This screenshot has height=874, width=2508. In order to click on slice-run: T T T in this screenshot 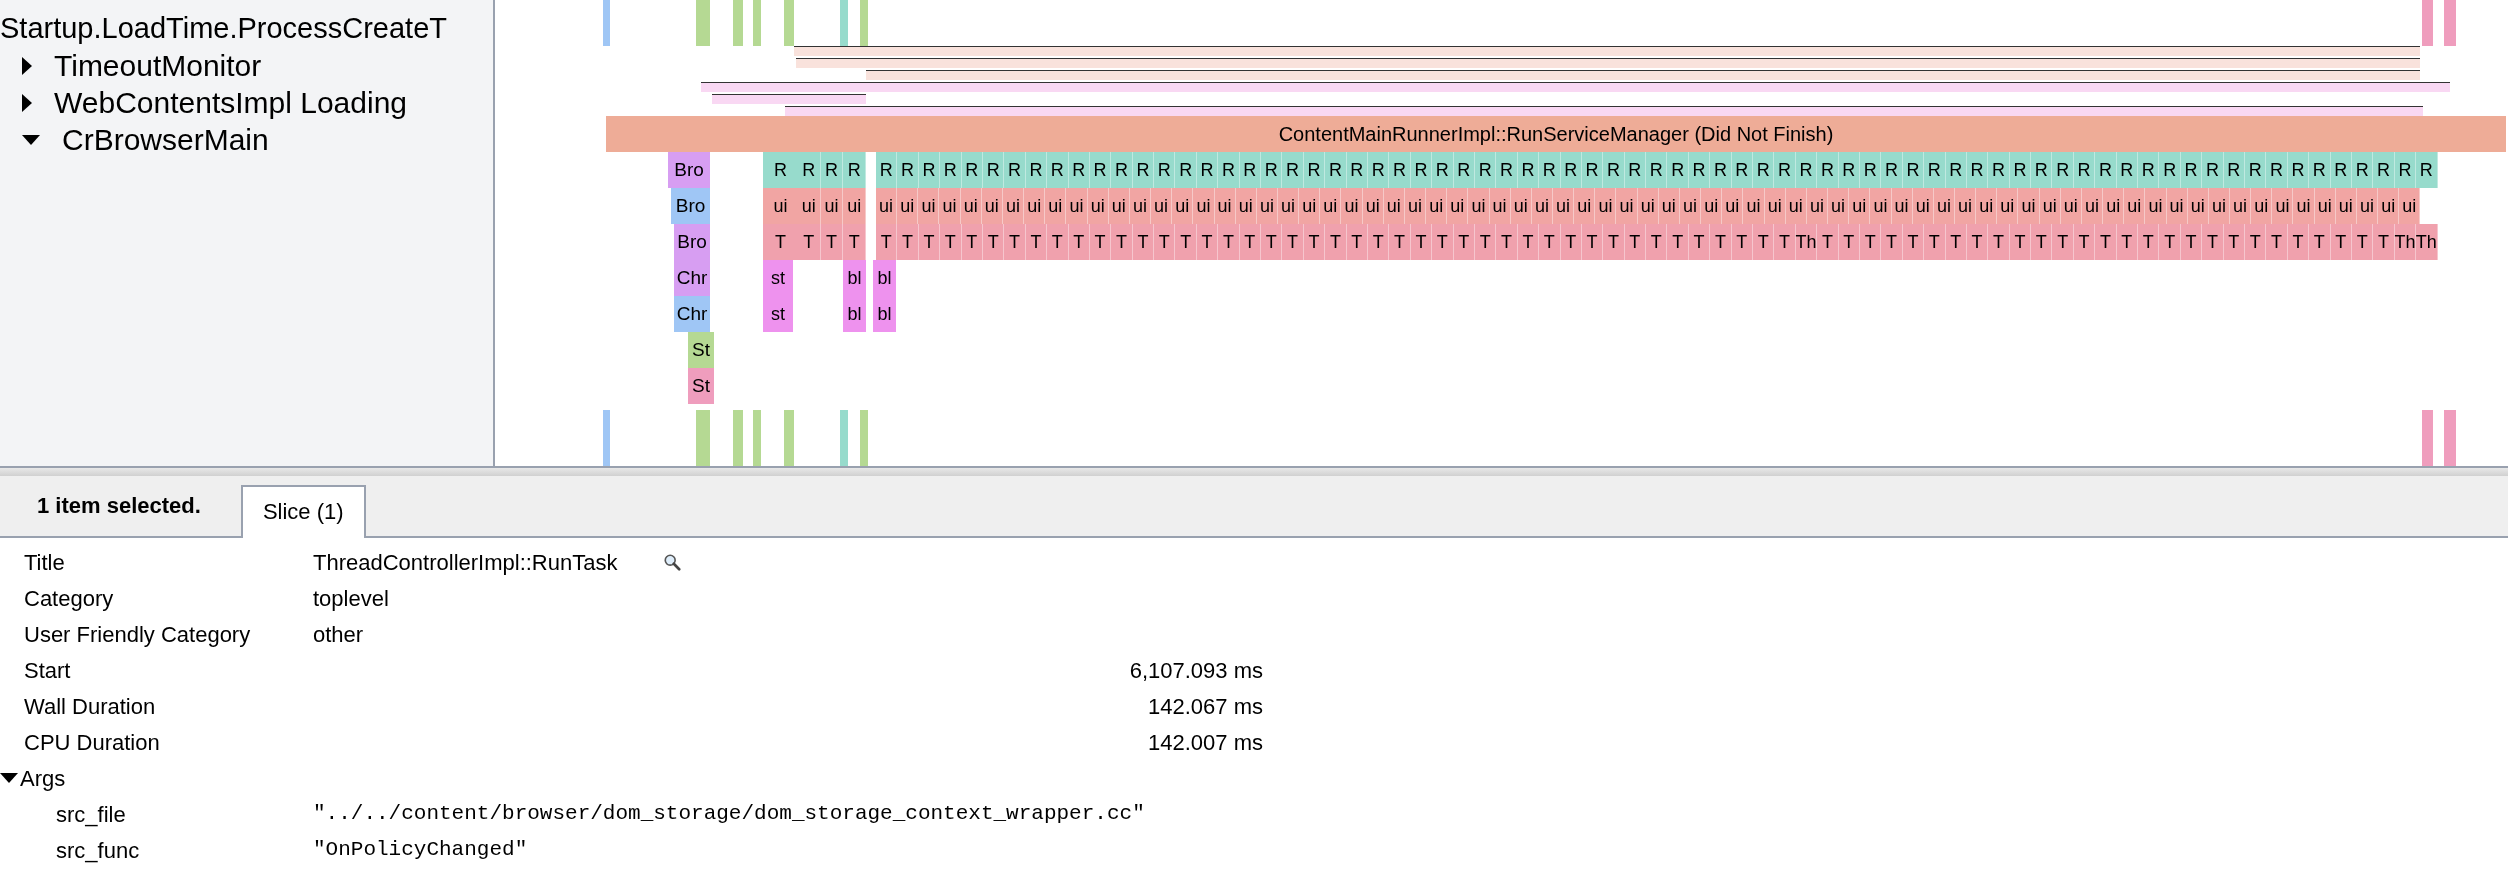, I will do `click(832, 242)`.